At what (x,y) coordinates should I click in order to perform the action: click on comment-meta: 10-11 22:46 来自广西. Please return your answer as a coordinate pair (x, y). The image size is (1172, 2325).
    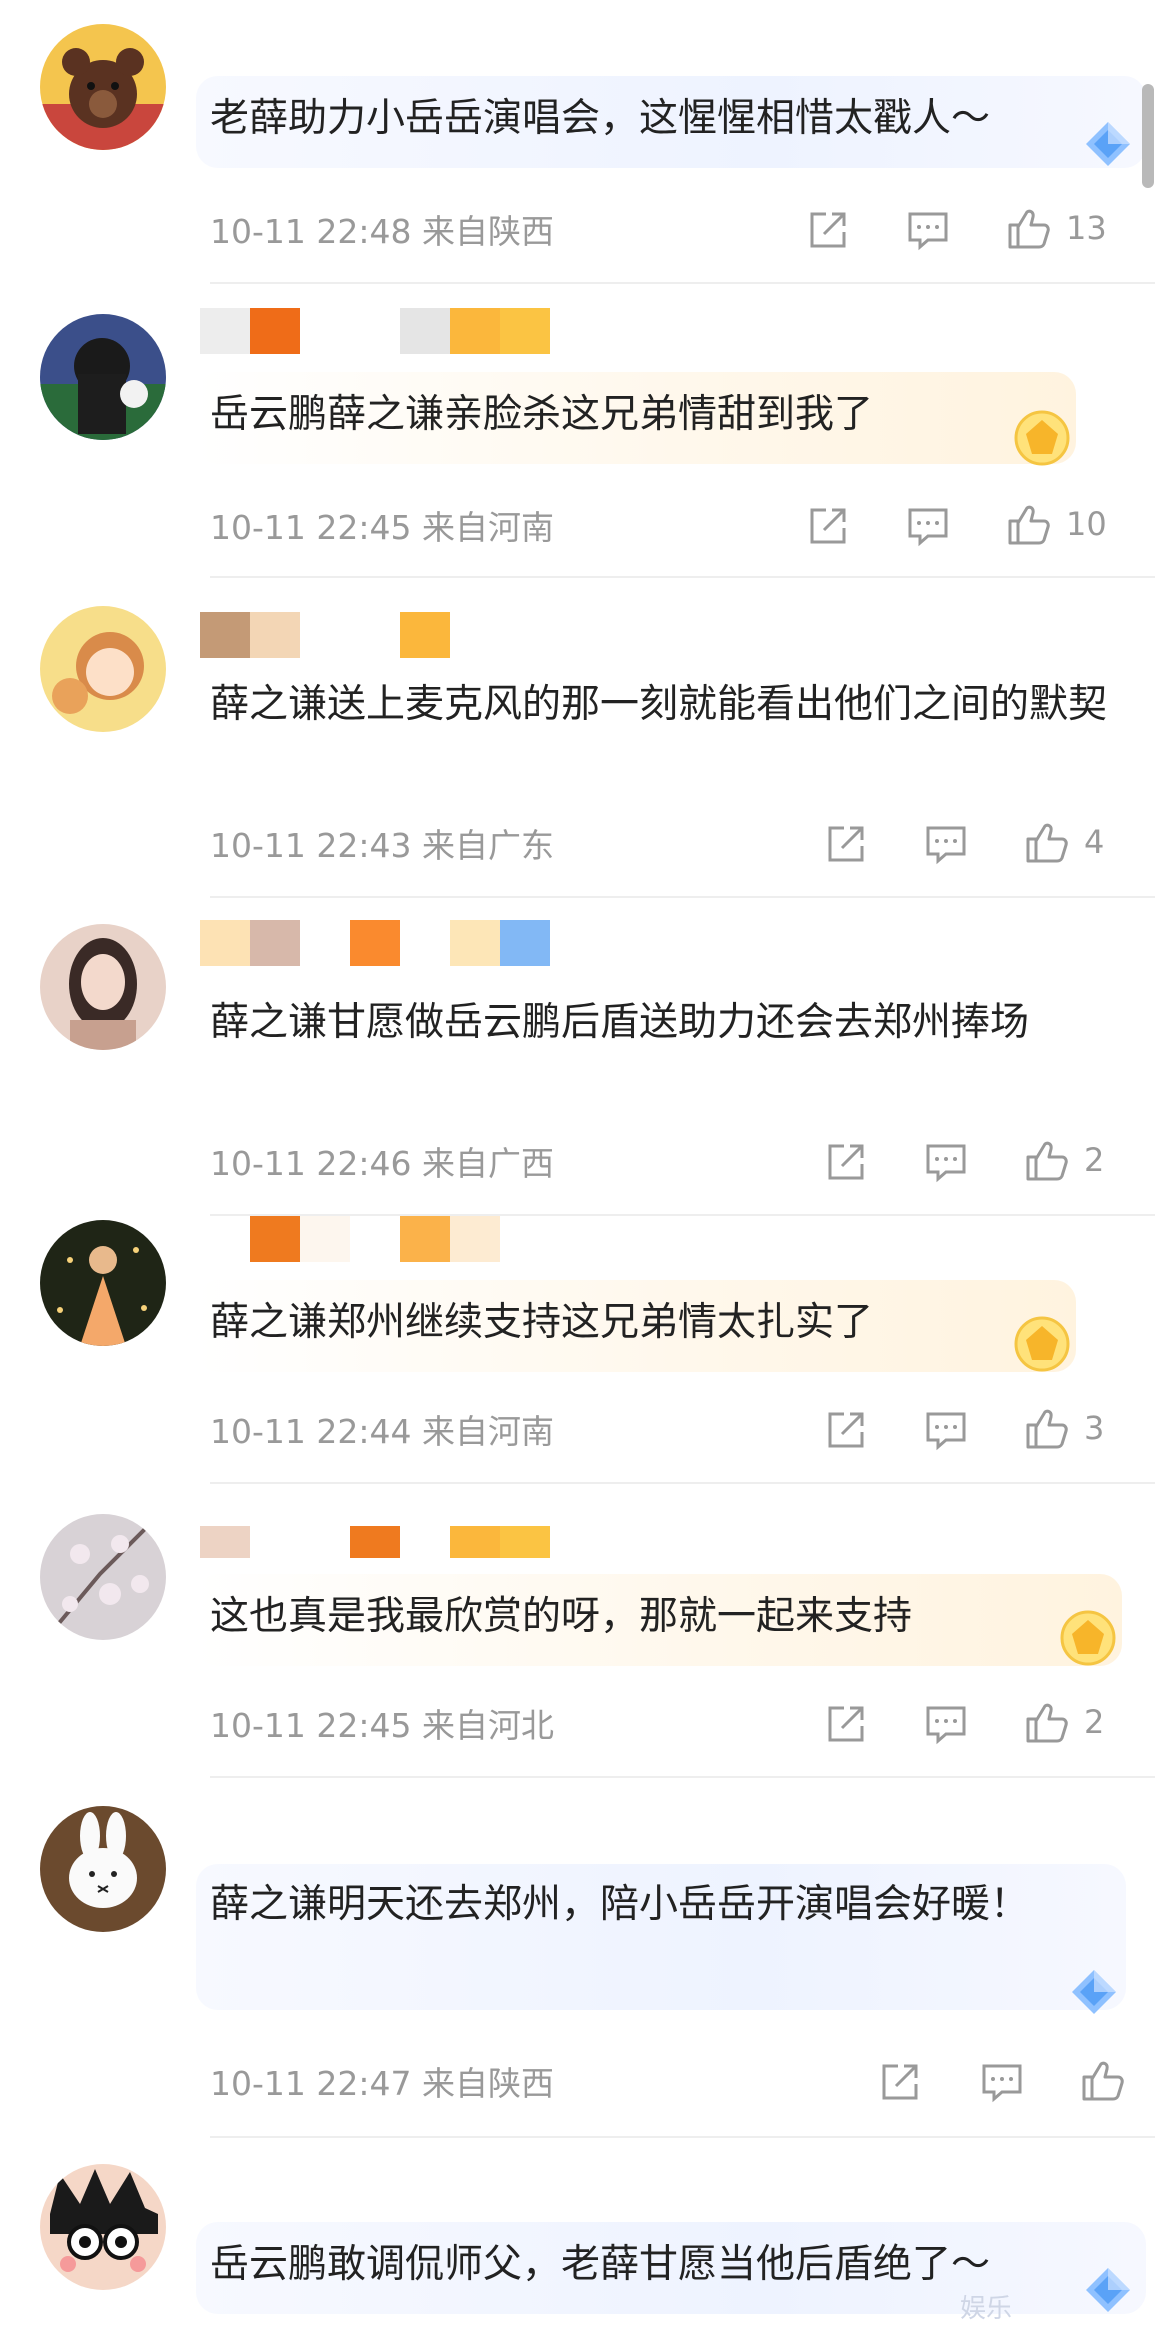
    Looking at the image, I should click on (382, 1164).